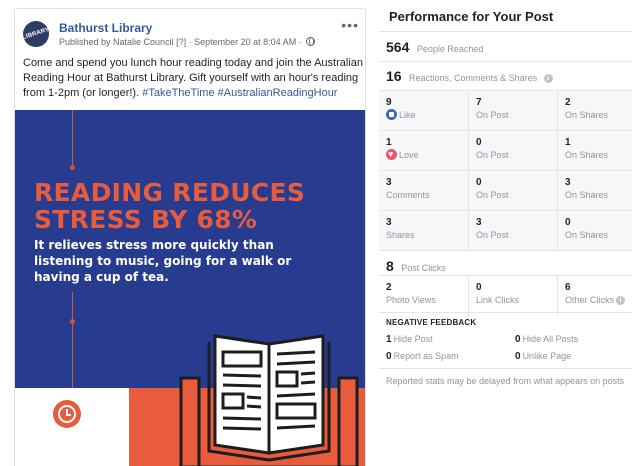 Image resolution: width=632 pixels, height=466 pixels. I want to click on stat-row-comments: 3 Comments 0 On Post 3 On Shares, so click(505, 190).